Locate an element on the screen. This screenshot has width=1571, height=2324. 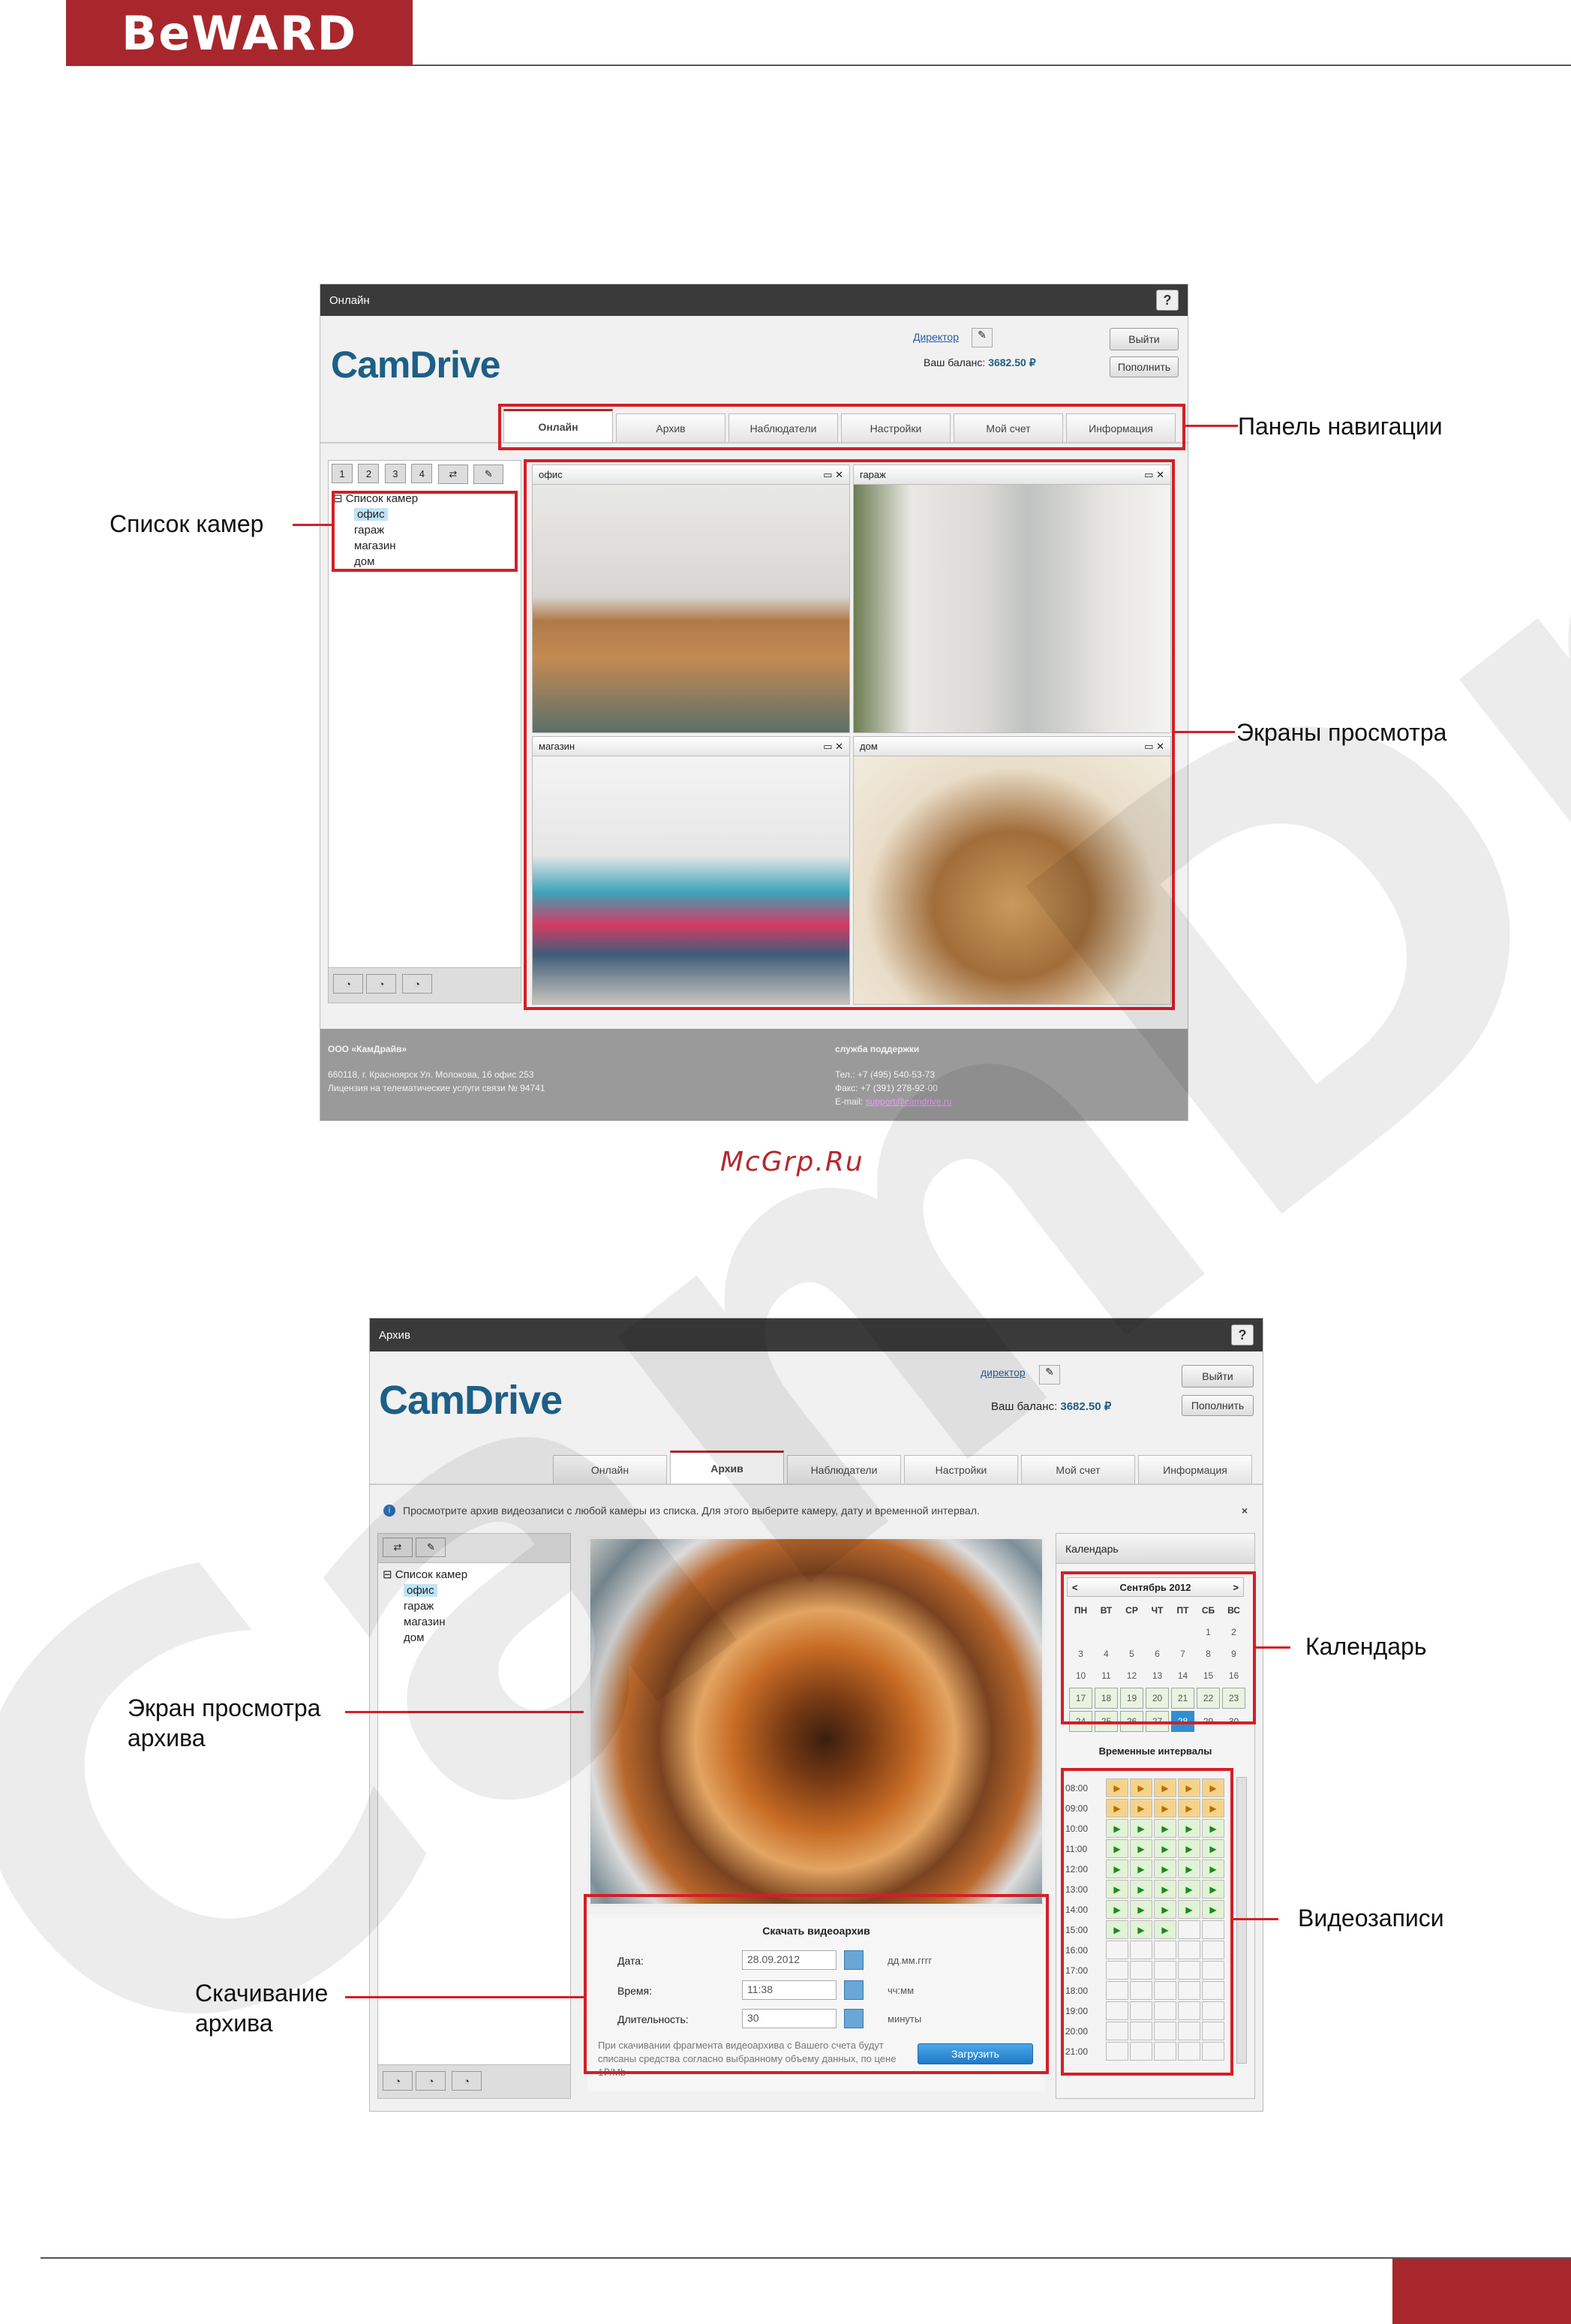
footer-email-link: support@camdrive.ru is located at coordinates (909, 1101).